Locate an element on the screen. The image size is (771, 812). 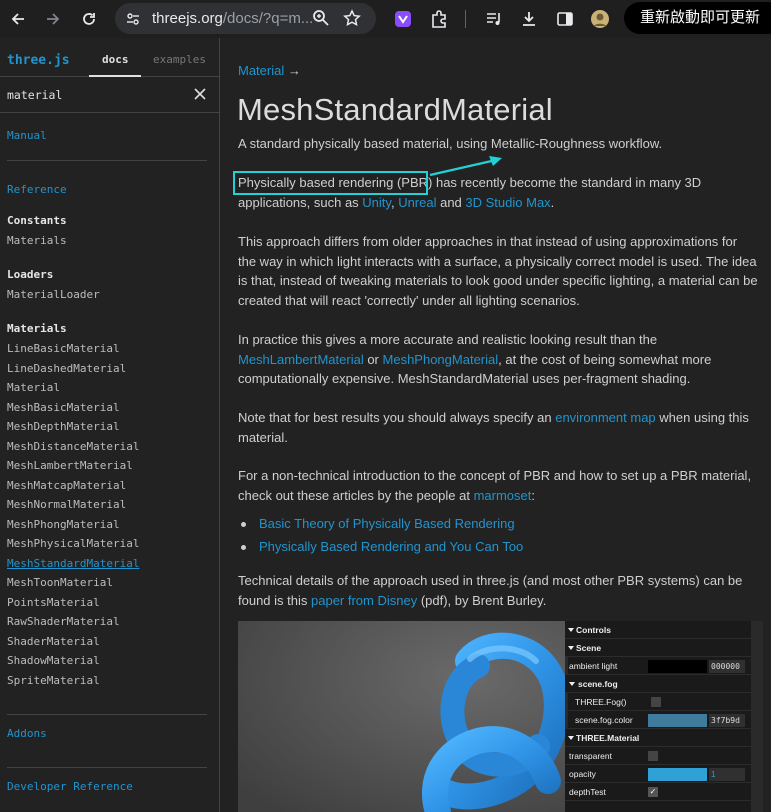
sidebar-item-meshbasicmaterial: MeshBasicMaterial is located at coordinates (63, 407).